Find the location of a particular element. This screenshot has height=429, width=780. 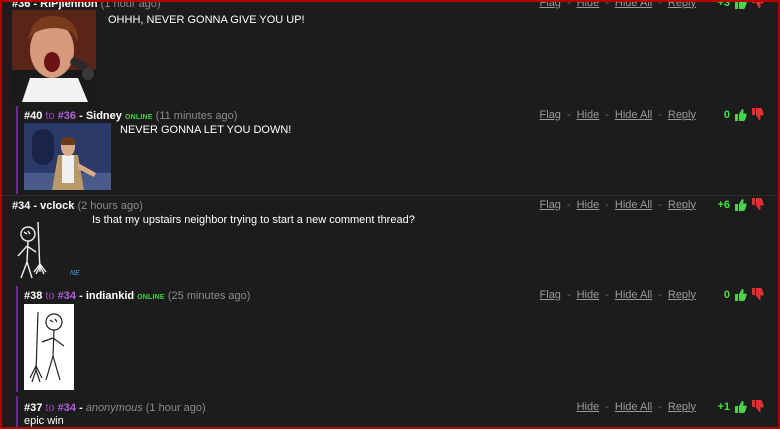

comment-number: #34 is located at coordinates (21, 206).